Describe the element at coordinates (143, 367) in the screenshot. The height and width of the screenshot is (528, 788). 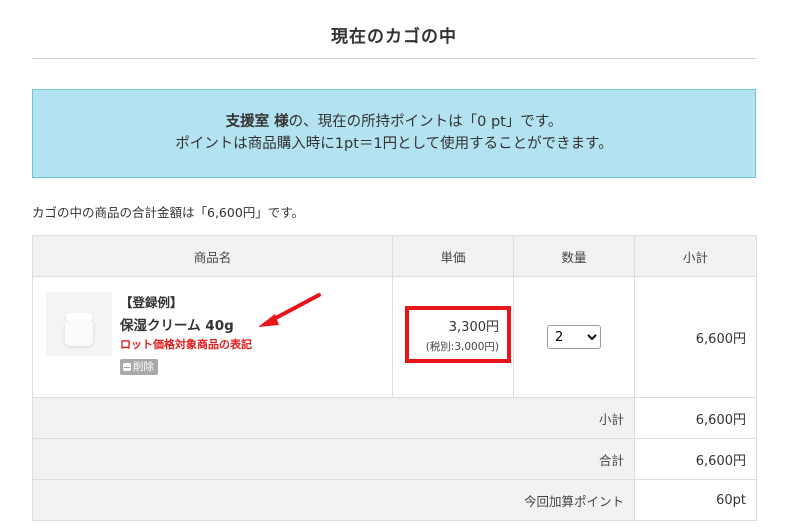
I see `delete-label: 削除` at that location.